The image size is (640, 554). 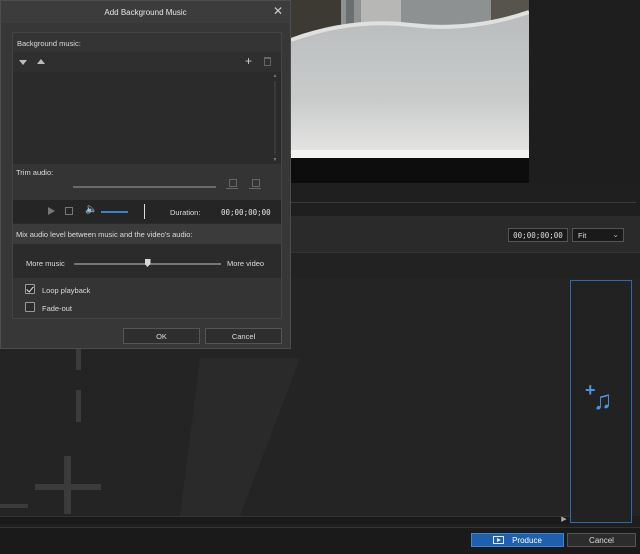 I want to click on playback-strip, so click(x=465, y=200).